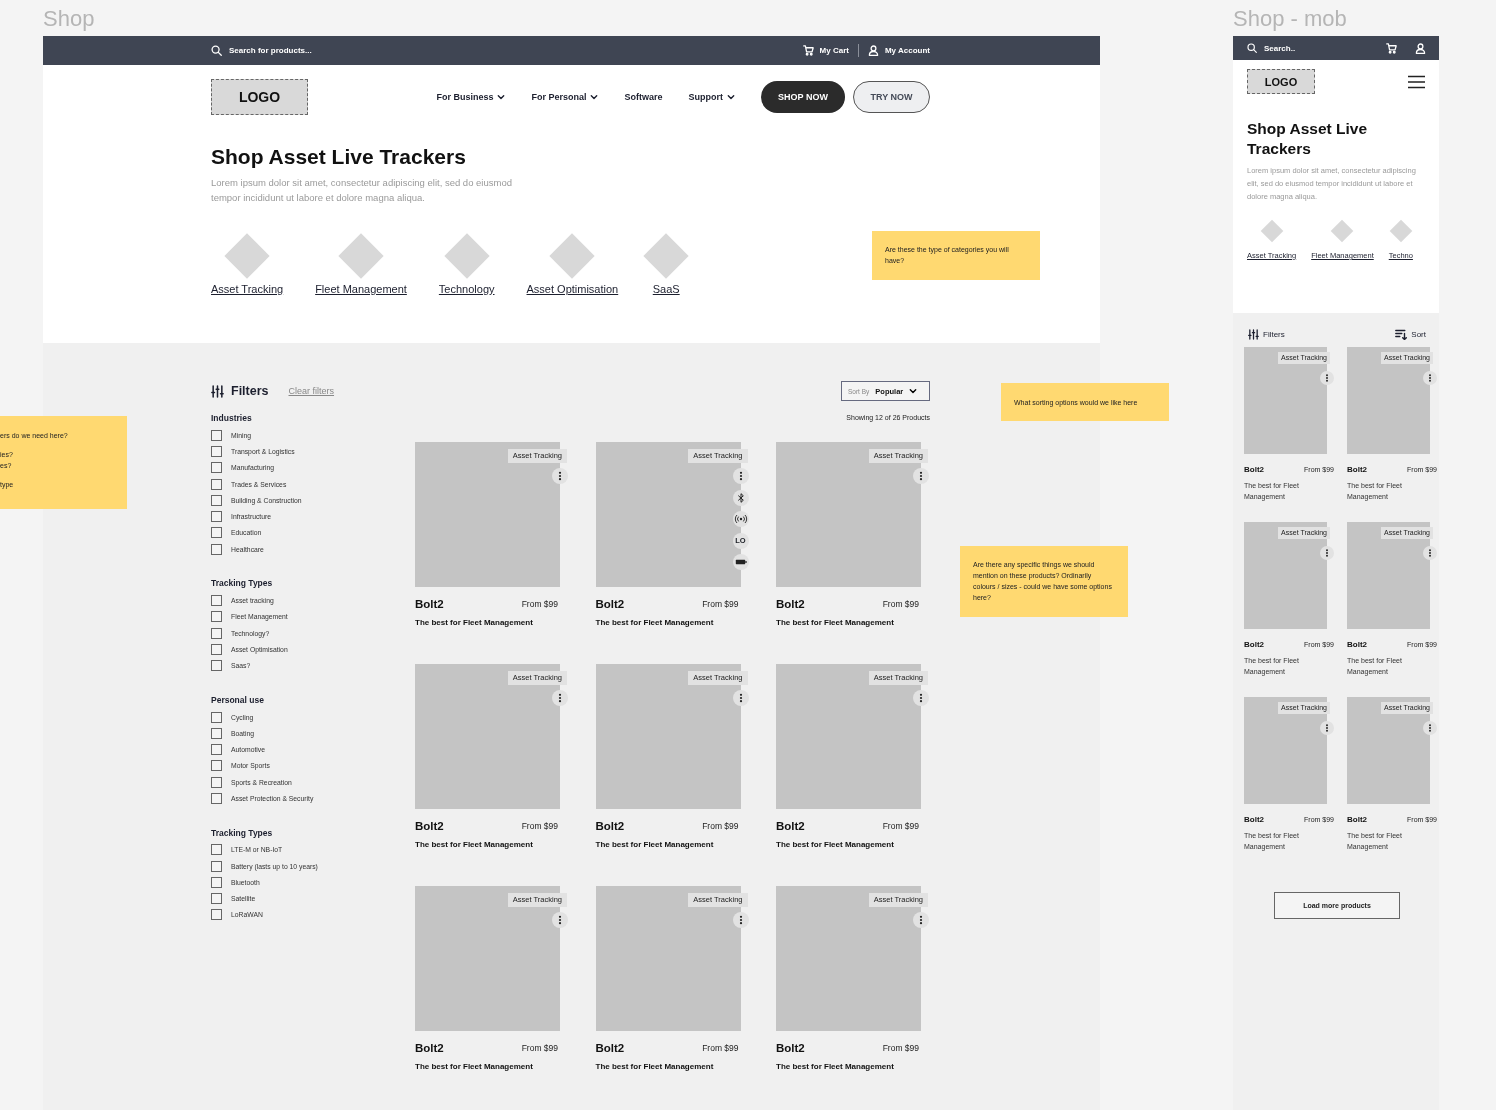 This screenshot has width=1496, height=1110. Describe the element at coordinates (711, 97) in the screenshot. I see `nav-link: Support` at that location.